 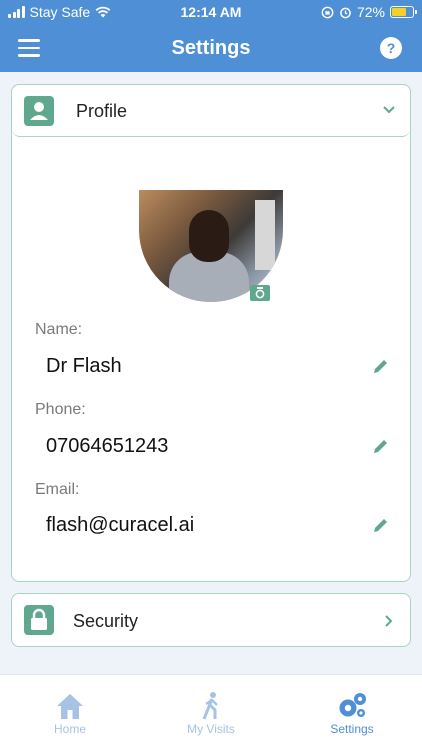 I want to click on chevron-down-icon, so click(x=389, y=110).